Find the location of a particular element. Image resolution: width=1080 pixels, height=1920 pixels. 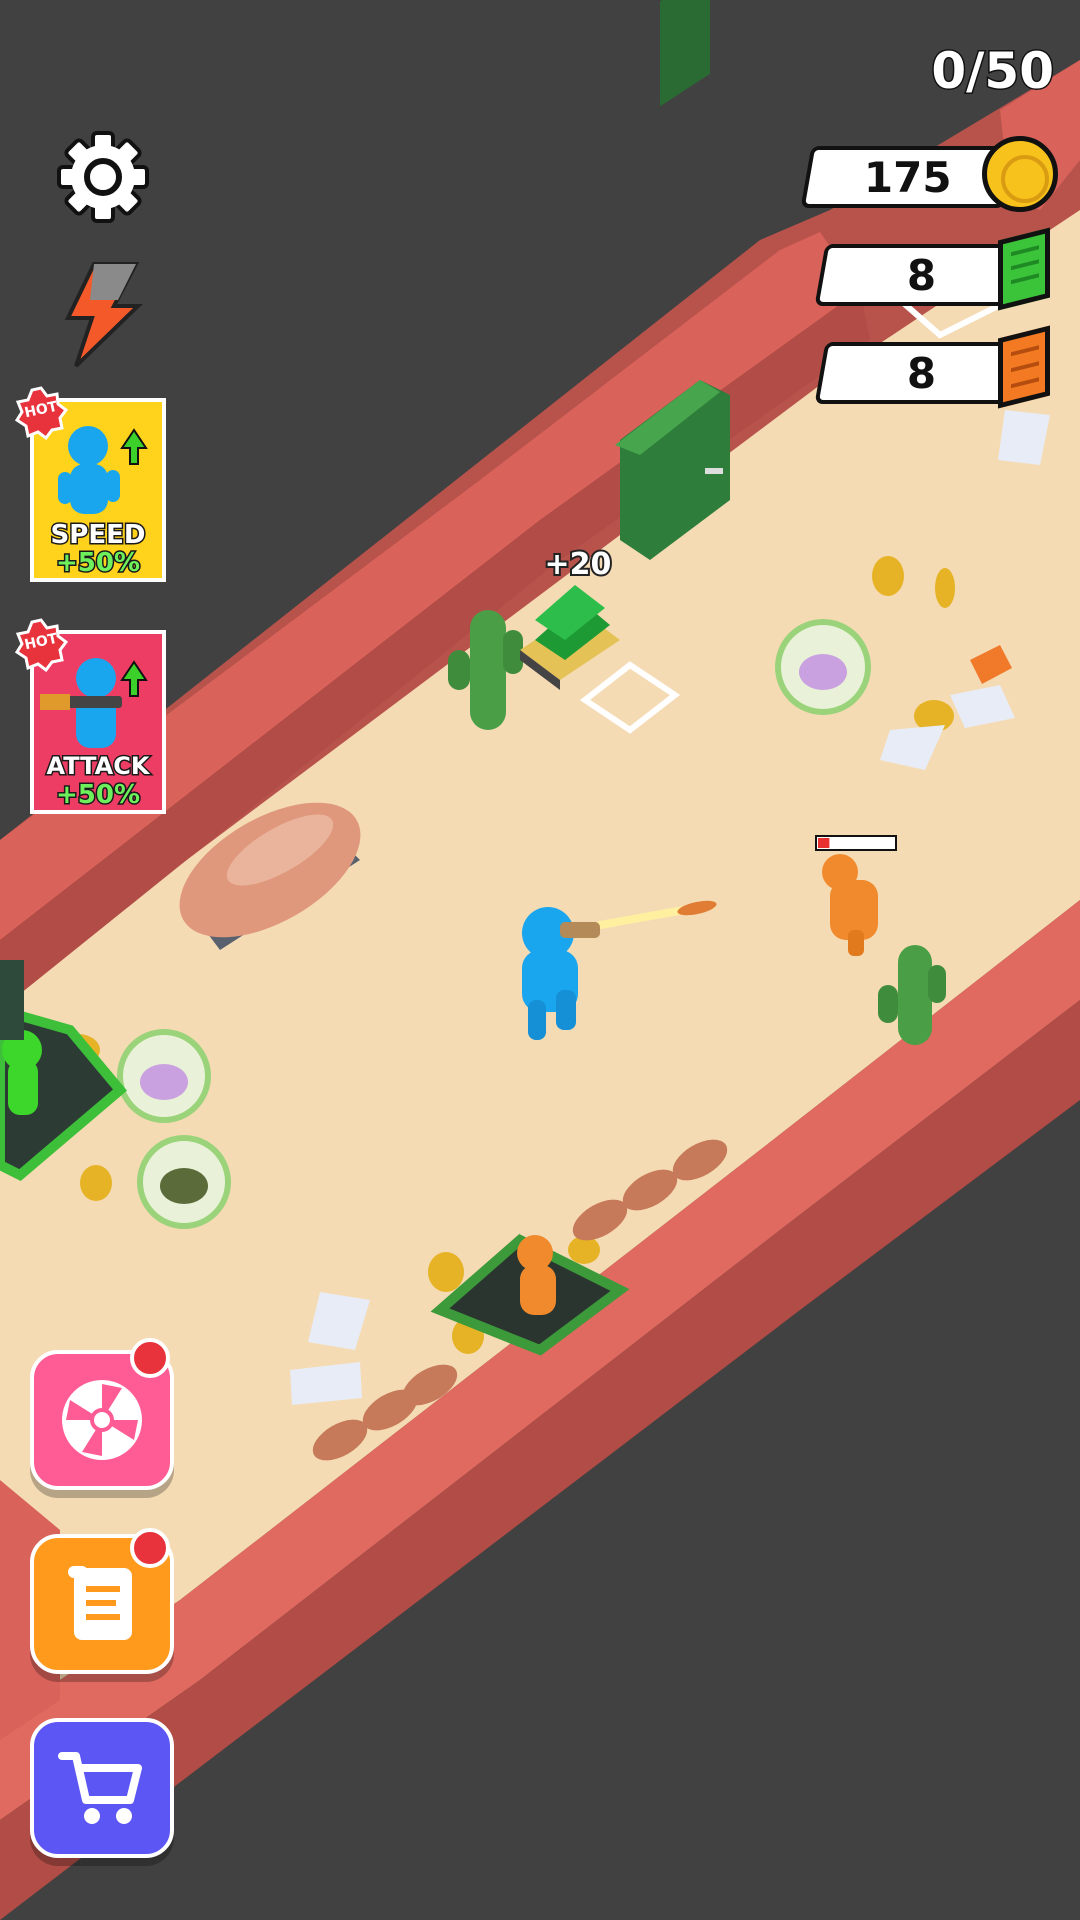

speed-boost-bonus: +50% is located at coordinates (97, 563).